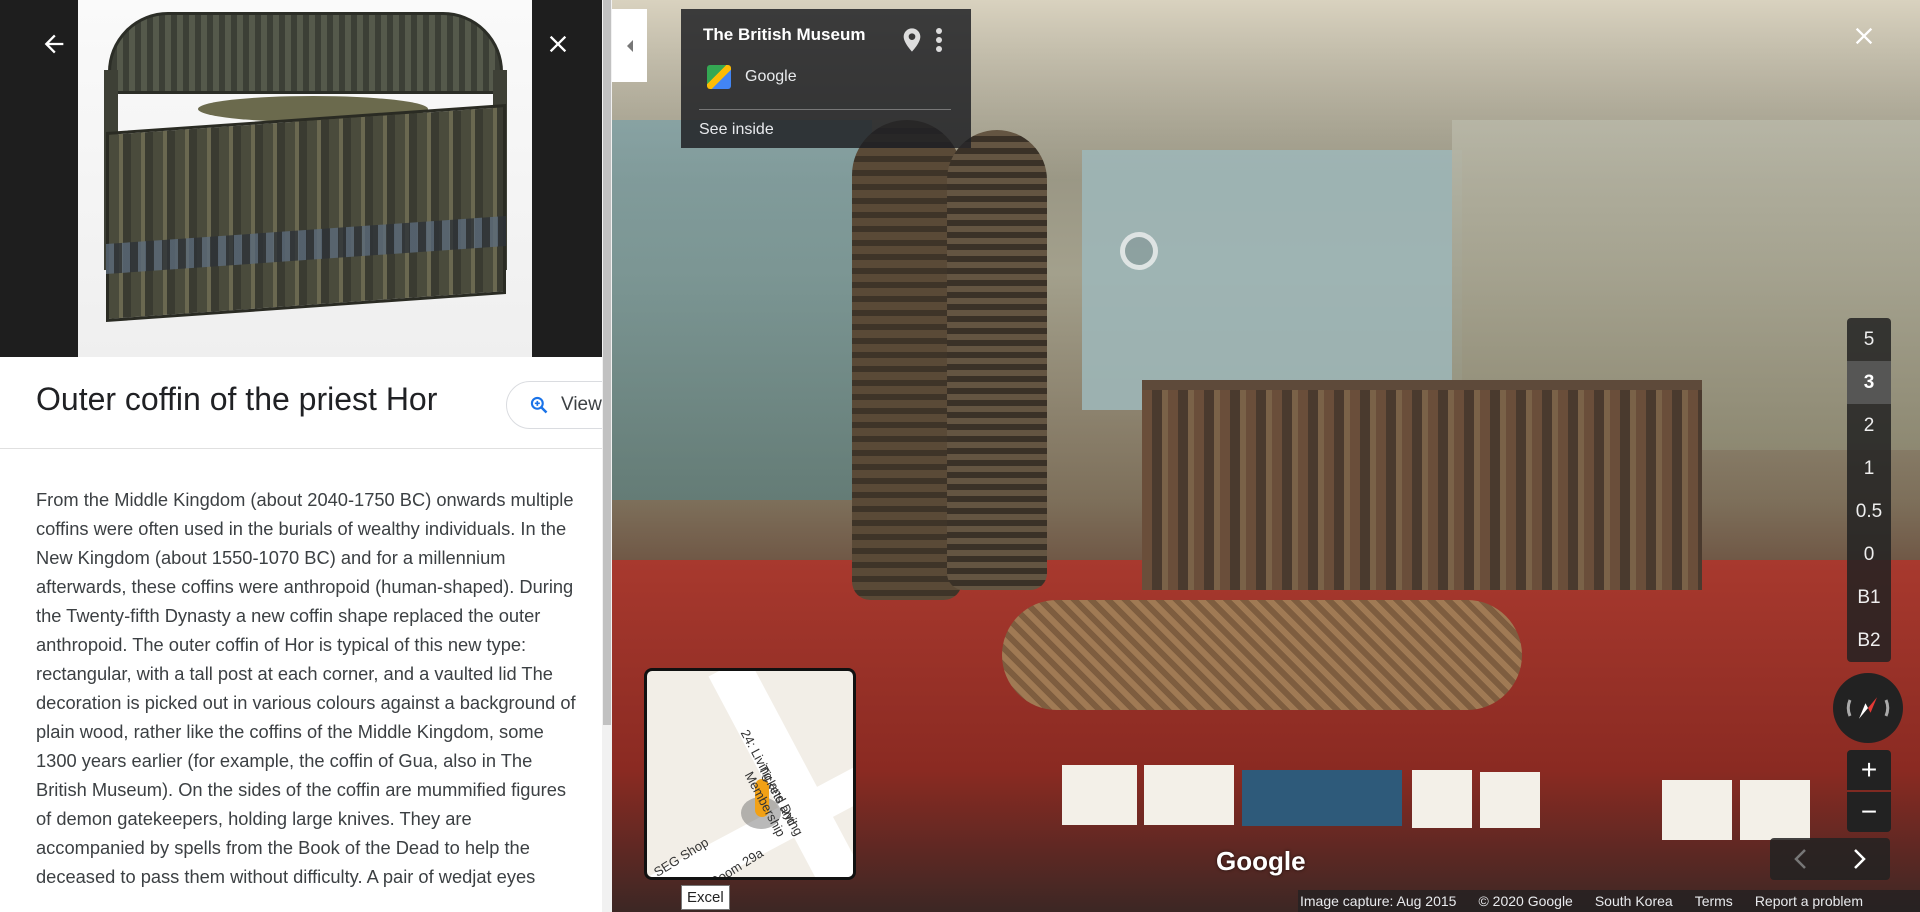 The height and width of the screenshot is (912, 1920). What do you see at coordinates (742, 310) in the screenshot?
I see `left-display-case` at bounding box center [742, 310].